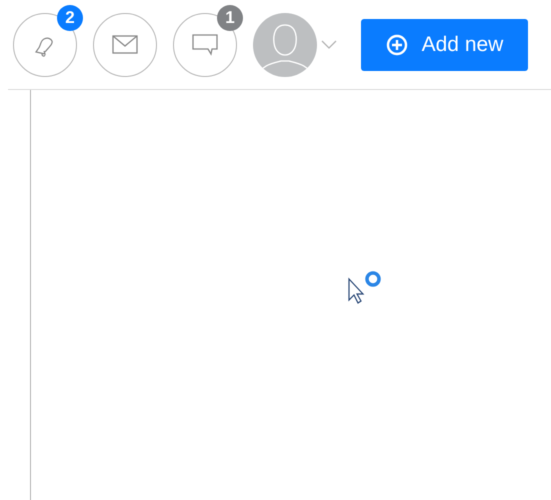 The height and width of the screenshot is (500, 551). I want to click on chevron-down-icon, so click(329, 45).